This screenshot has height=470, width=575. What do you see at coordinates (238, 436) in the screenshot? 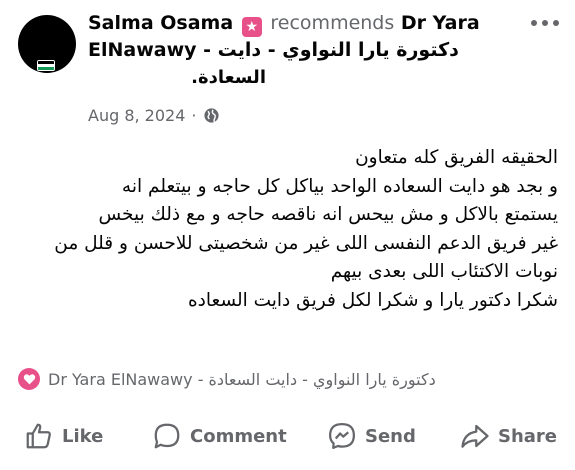
I see `comment-label: Comment` at bounding box center [238, 436].